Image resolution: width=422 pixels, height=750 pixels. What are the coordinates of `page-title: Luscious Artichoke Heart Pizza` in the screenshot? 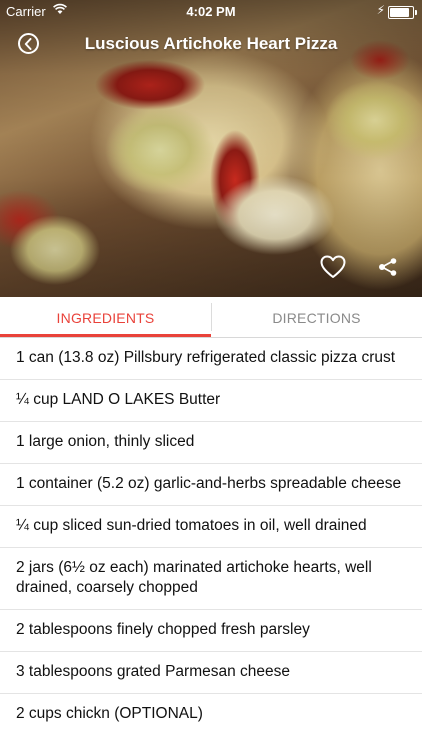 It's located at (211, 43).